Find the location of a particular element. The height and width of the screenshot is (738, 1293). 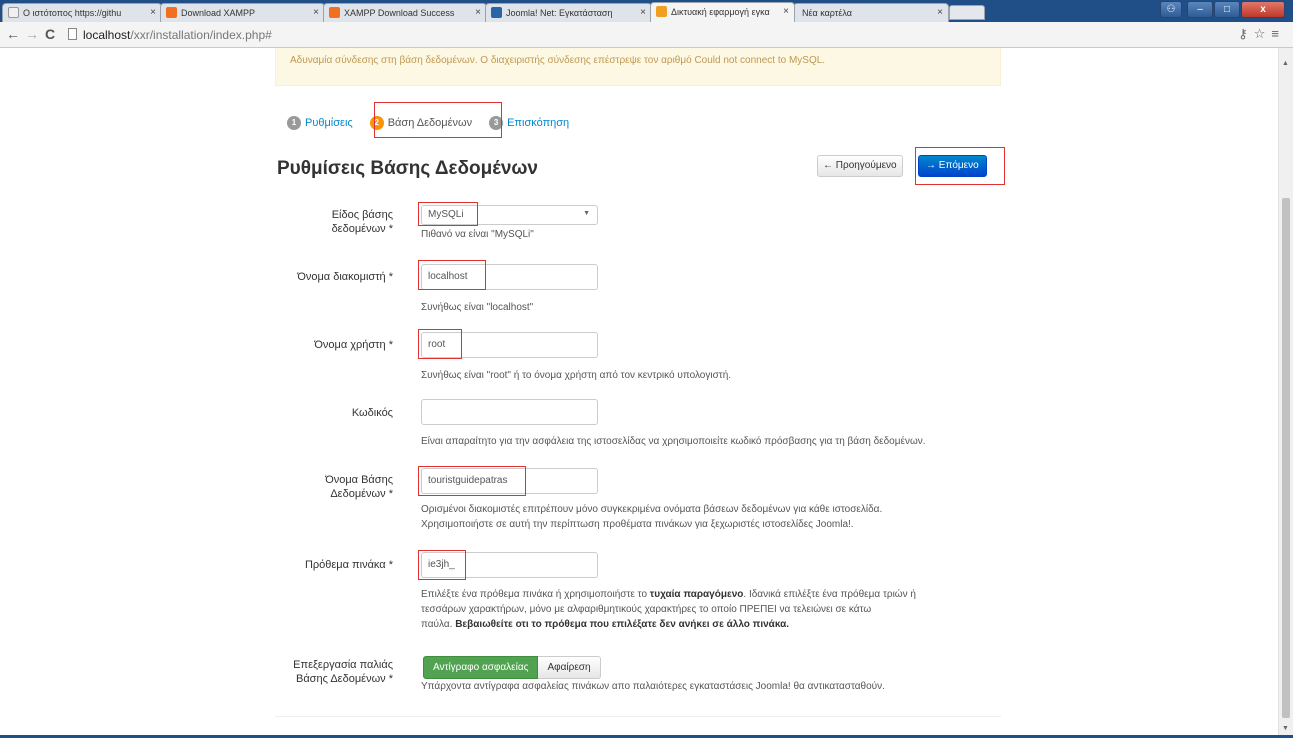

scrollbar-thumb is located at coordinates (1286, 458).